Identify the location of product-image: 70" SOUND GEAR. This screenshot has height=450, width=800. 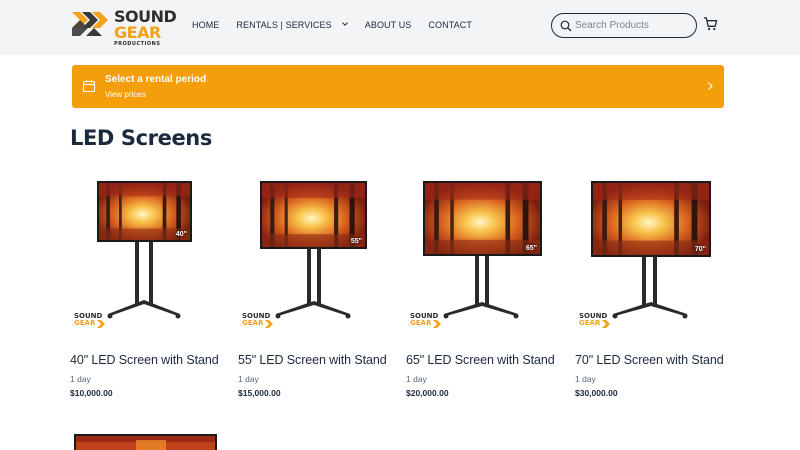
(650, 252).